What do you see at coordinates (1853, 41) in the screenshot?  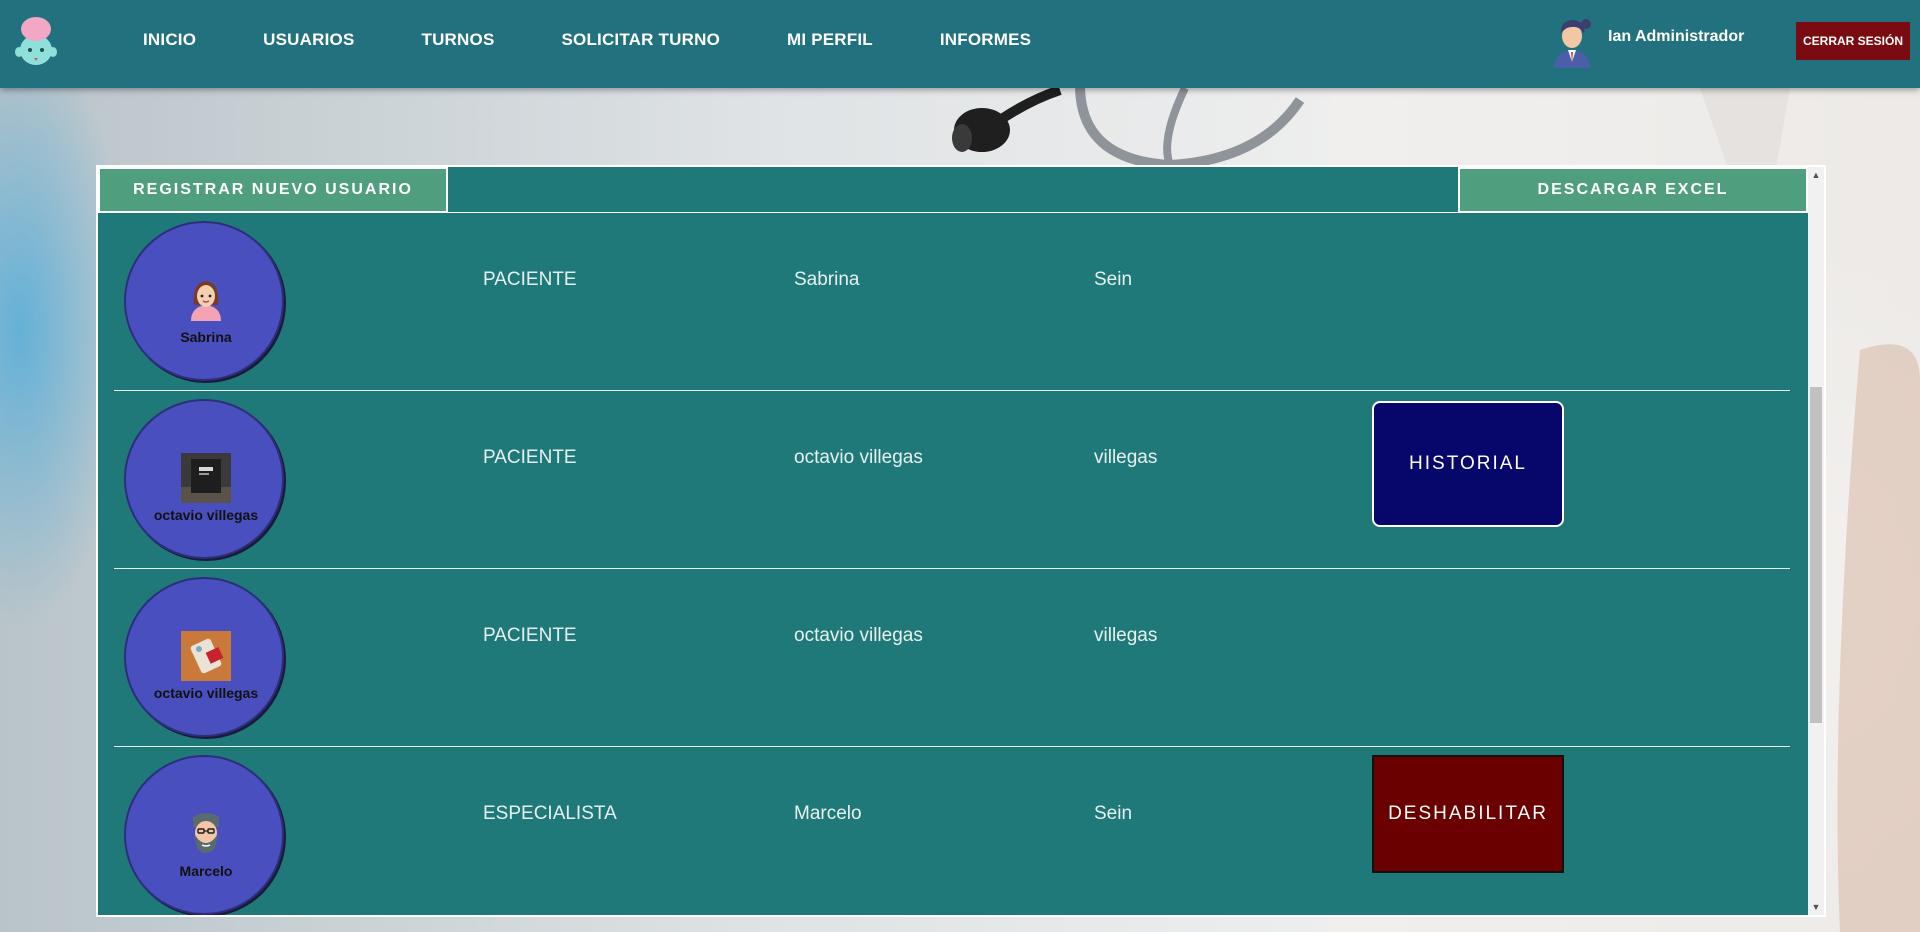 I see `logout-button: CERRAR SESIÓN` at bounding box center [1853, 41].